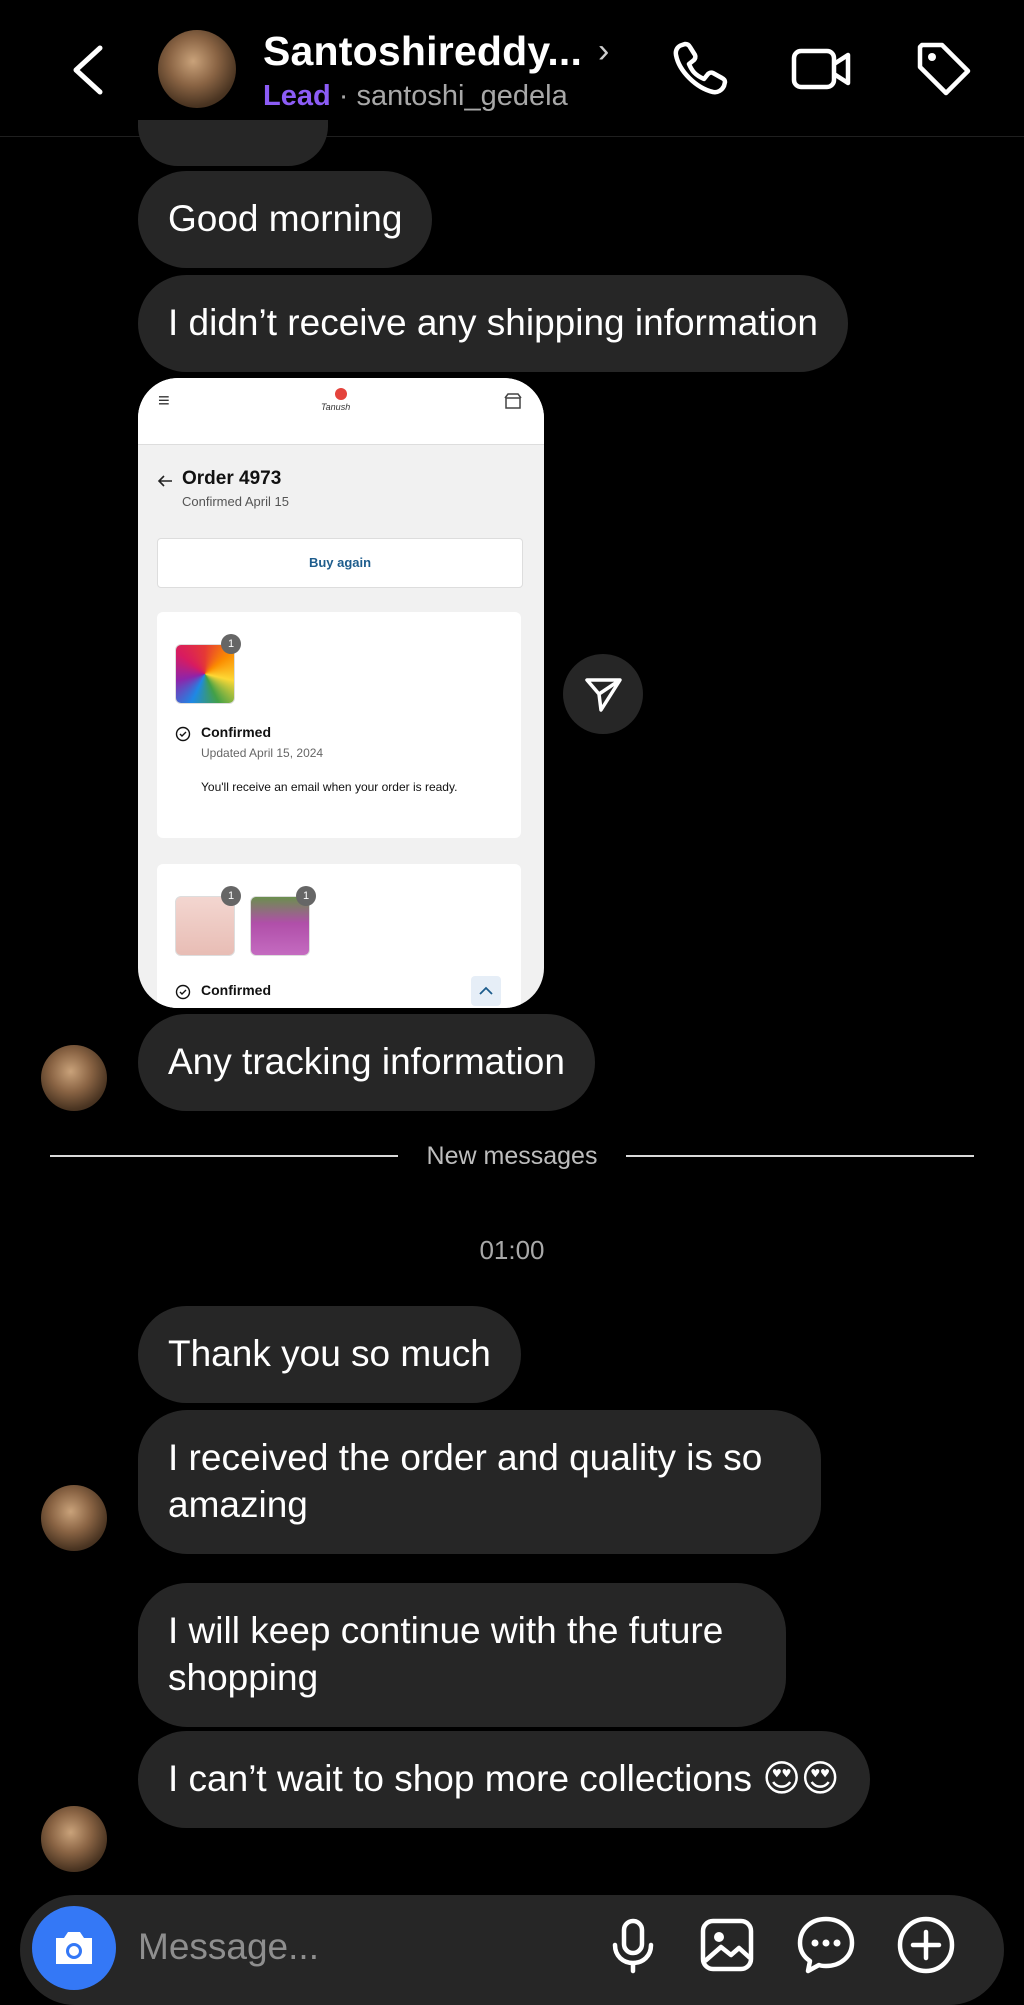 The width and height of the screenshot is (1024, 2005). What do you see at coordinates (164, 401) in the screenshot?
I see `menu-icon: ≡` at bounding box center [164, 401].